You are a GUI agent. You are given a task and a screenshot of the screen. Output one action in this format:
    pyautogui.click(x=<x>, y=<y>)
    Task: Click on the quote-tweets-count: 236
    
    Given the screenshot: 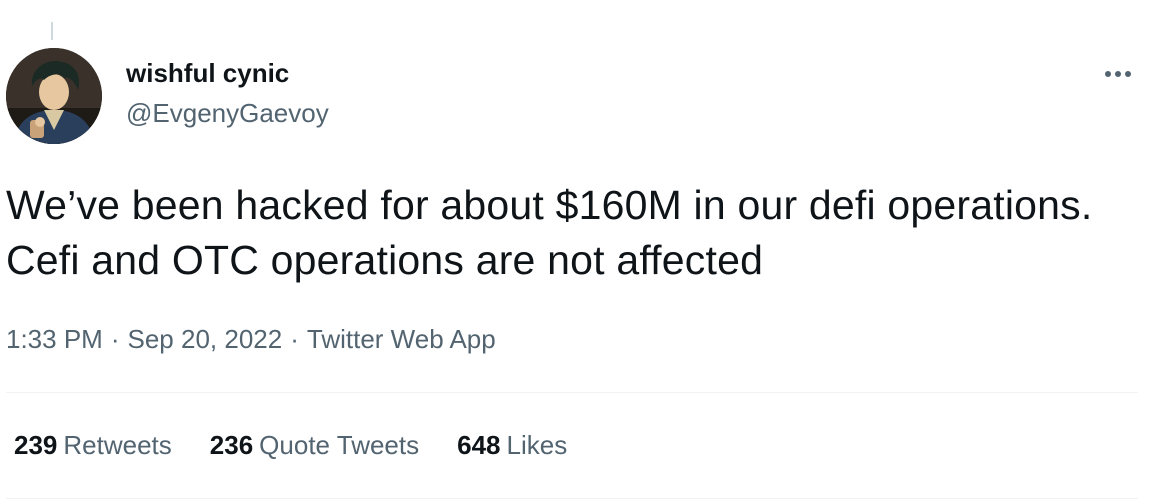 What is the action you would take?
    pyautogui.click(x=231, y=445)
    